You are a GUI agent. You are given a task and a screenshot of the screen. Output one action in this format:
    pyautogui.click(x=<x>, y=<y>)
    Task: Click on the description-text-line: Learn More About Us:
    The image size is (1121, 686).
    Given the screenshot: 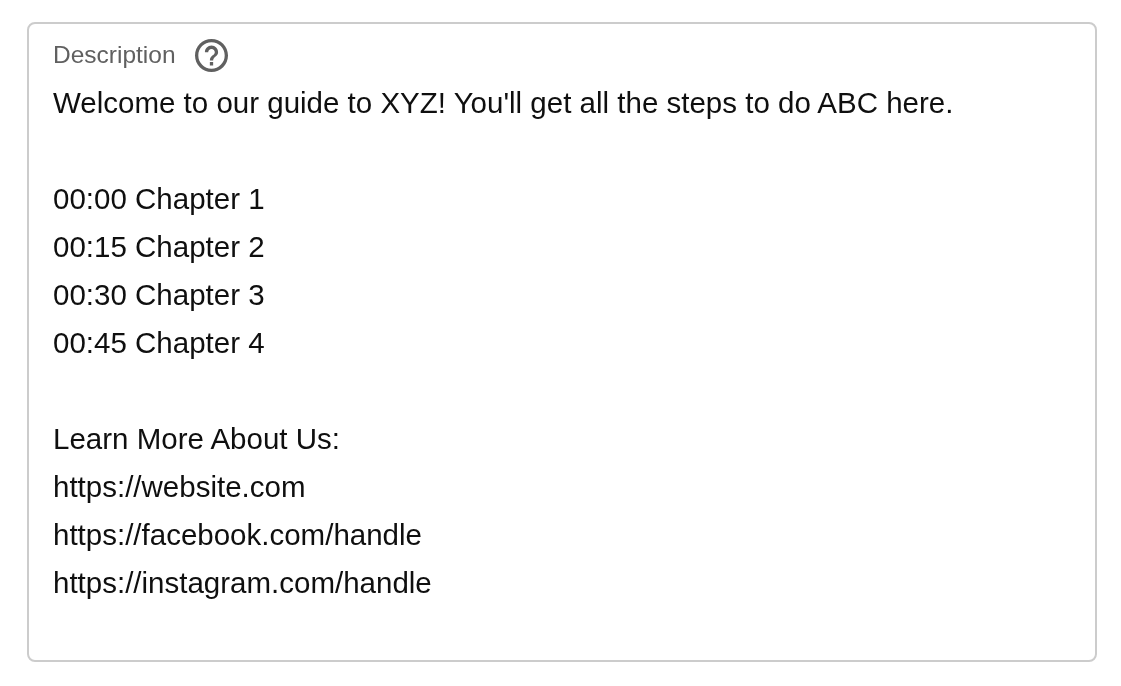 What is the action you would take?
    pyautogui.click(x=196, y=439)
    